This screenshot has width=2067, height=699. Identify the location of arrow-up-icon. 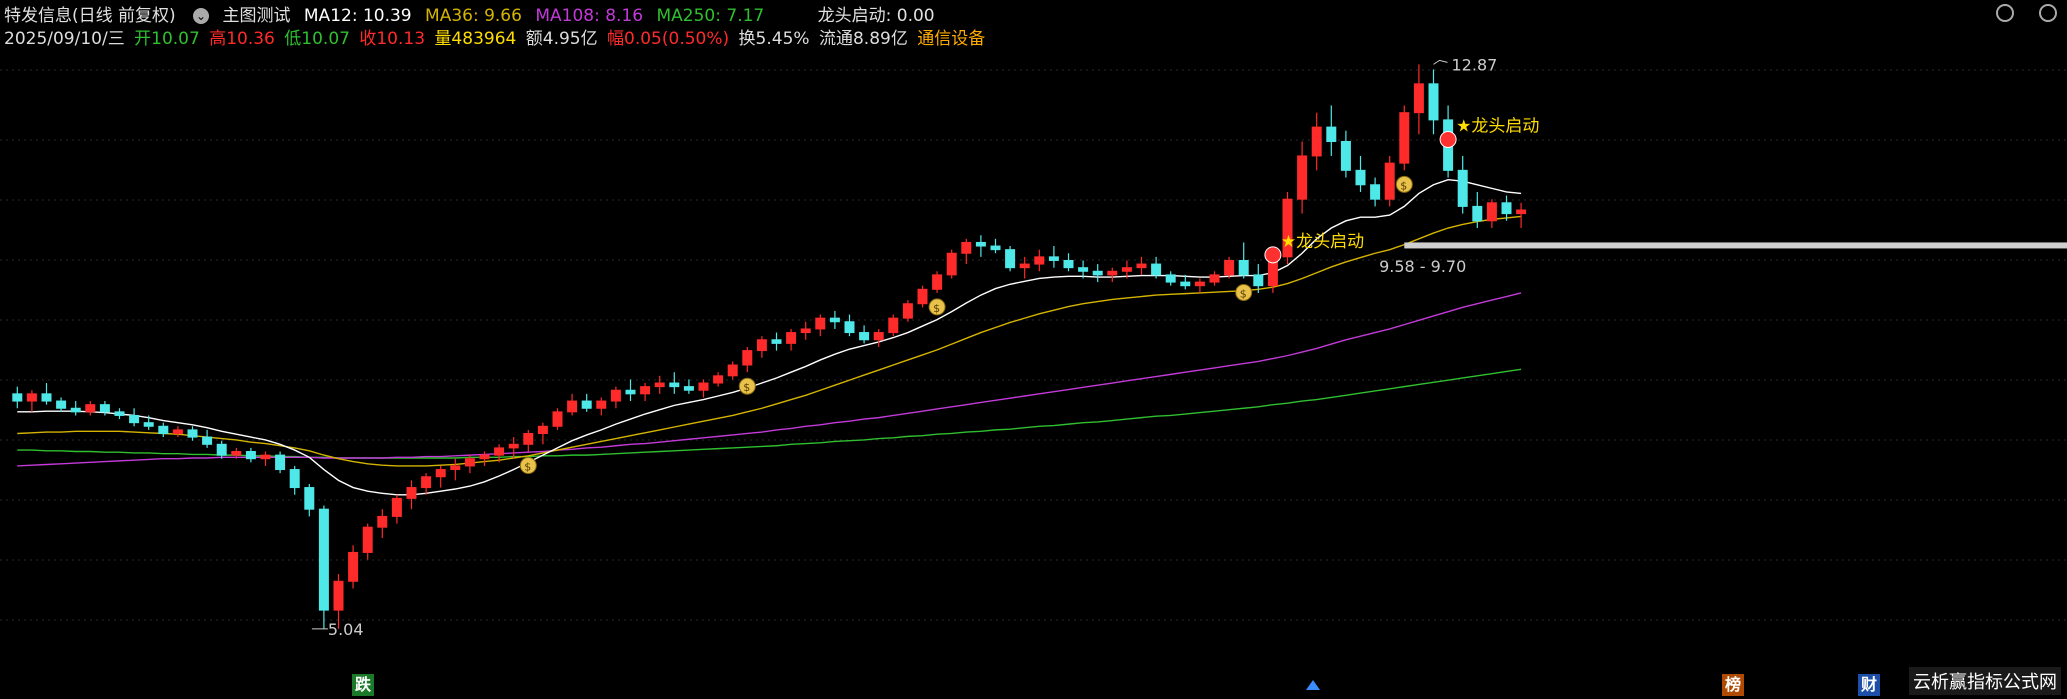
(1313, 685).